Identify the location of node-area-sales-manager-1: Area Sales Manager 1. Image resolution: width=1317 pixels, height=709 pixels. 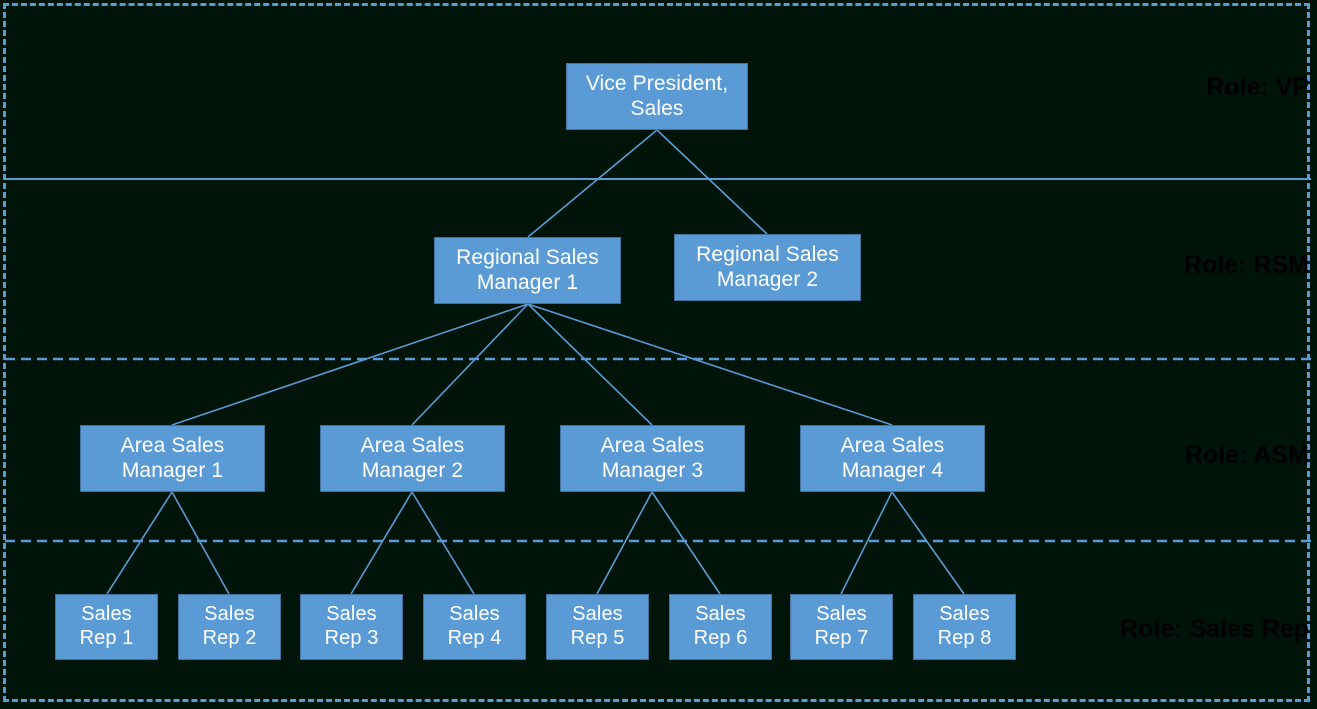
(172, 458).